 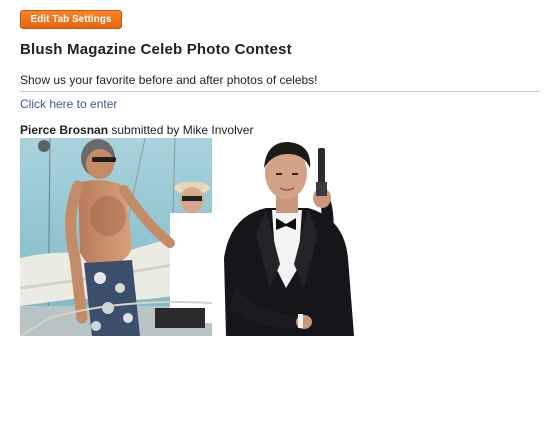 What do you see at coordinates (181, 130) in the screenshot?
I see `submitter-text: submitted by Mike Involver` at bounding box center [181, 130].